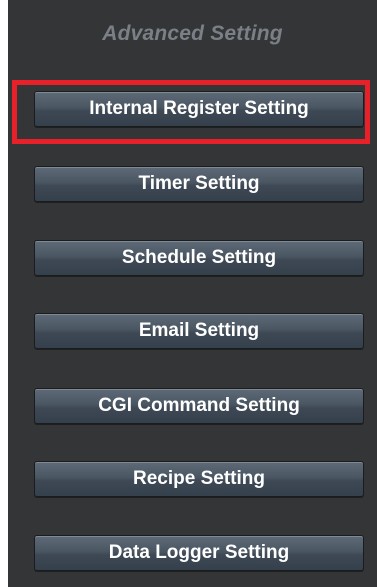  I want to click on timer-setting-button: Timer Setting, so click(199, 184).